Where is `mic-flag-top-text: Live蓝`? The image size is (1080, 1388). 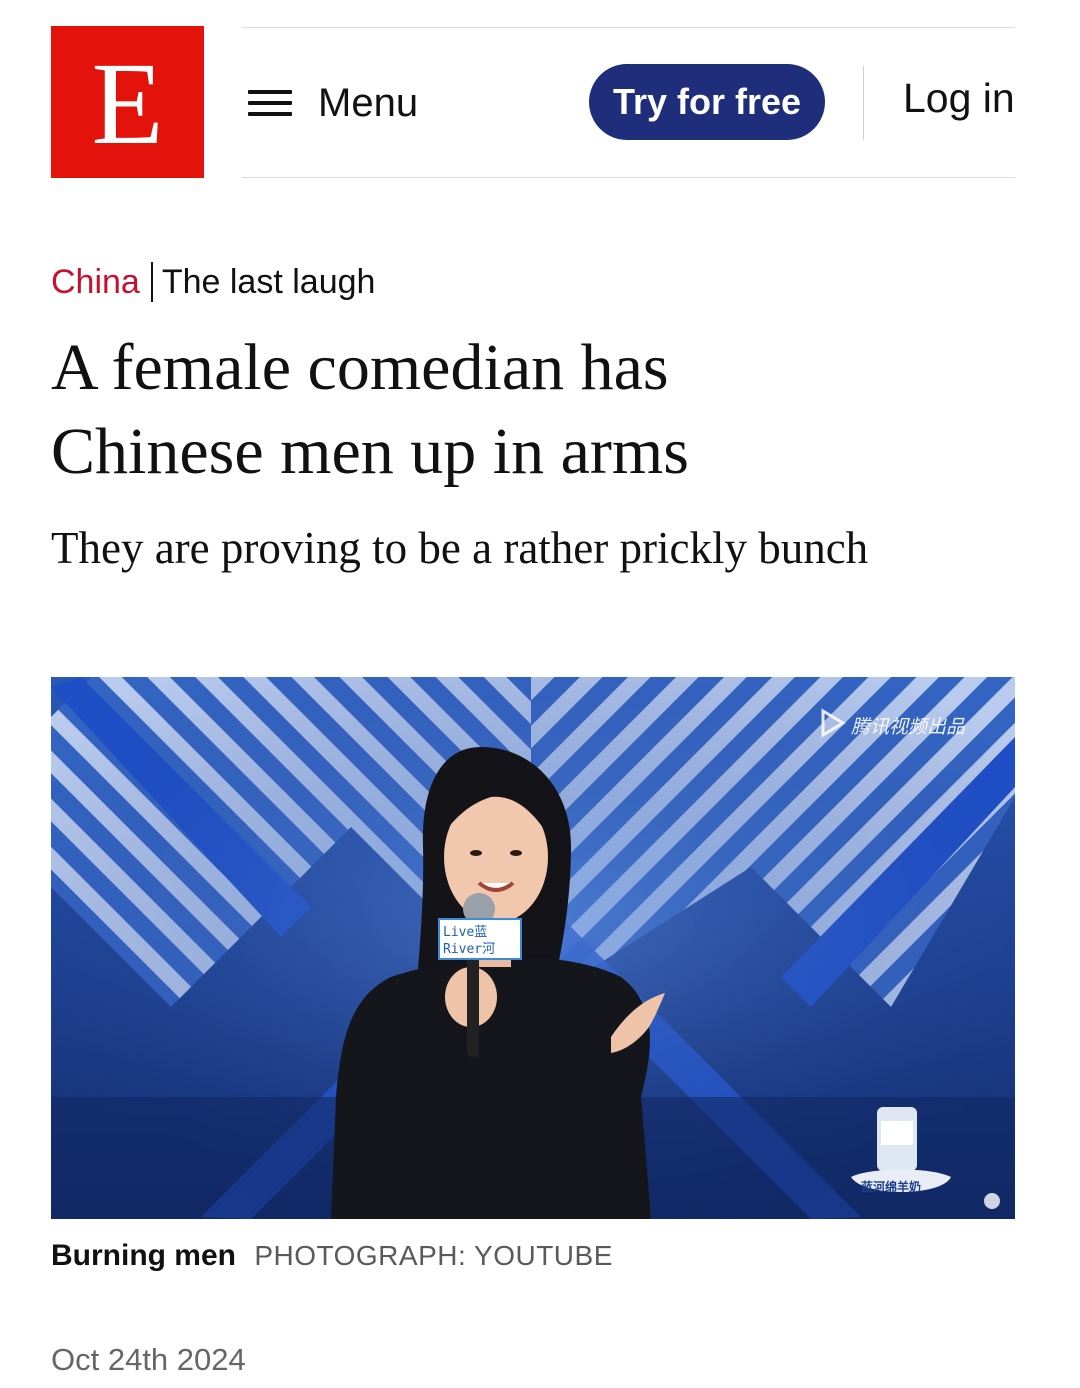
mic-flag-top-text: Live蓝 is located at coordinates (465, 932).